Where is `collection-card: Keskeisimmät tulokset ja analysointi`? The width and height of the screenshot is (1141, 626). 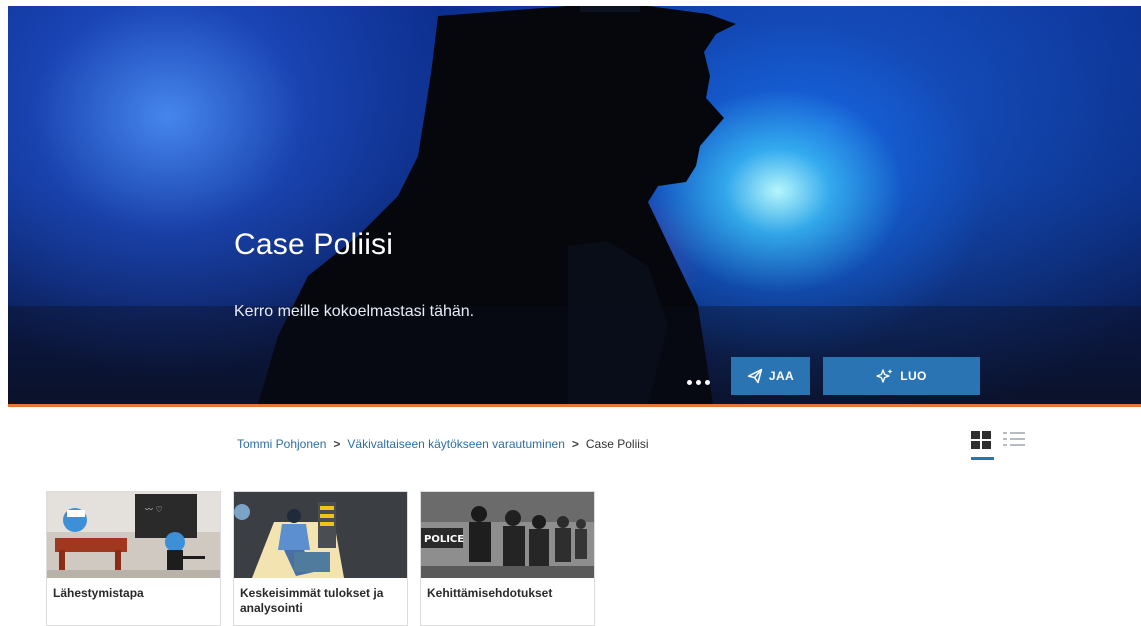 collection-card: Keskeisimmät tulokset ja analysointi is located at coordinates (320, 558).